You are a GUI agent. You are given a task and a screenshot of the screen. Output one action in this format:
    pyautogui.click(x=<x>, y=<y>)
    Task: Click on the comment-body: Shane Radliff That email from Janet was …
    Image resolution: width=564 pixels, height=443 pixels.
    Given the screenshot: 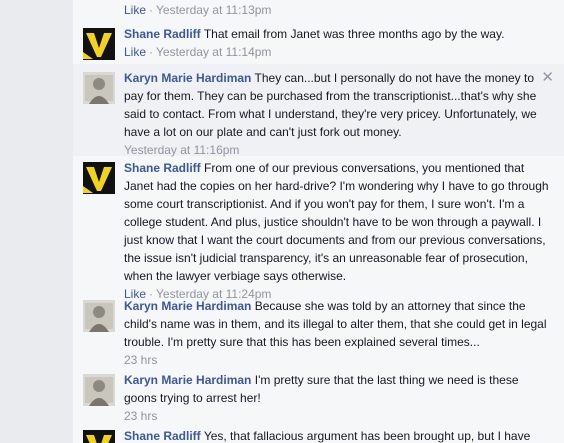 What is the action you would take?
    pyautogui.click(x=339, y=43)
    